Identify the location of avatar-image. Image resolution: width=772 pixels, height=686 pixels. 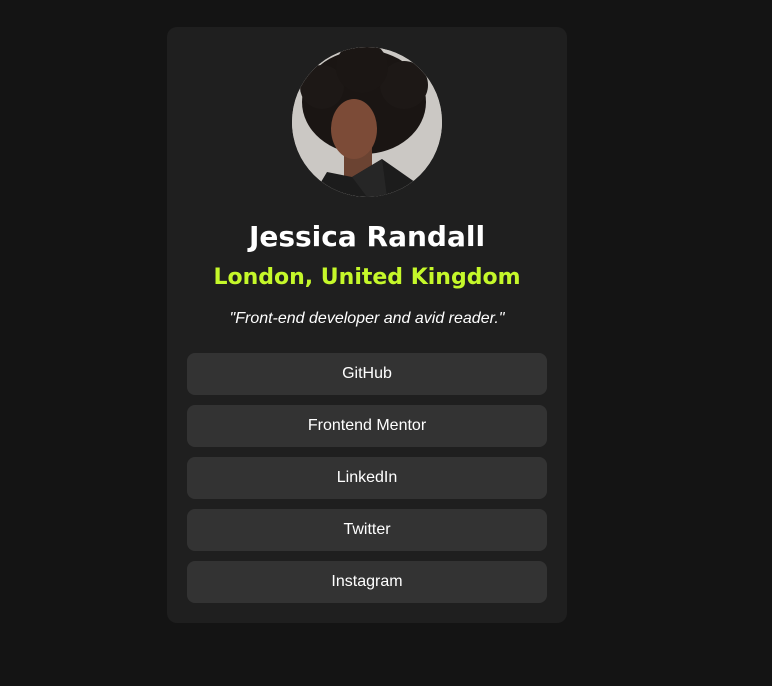
(367, 122).